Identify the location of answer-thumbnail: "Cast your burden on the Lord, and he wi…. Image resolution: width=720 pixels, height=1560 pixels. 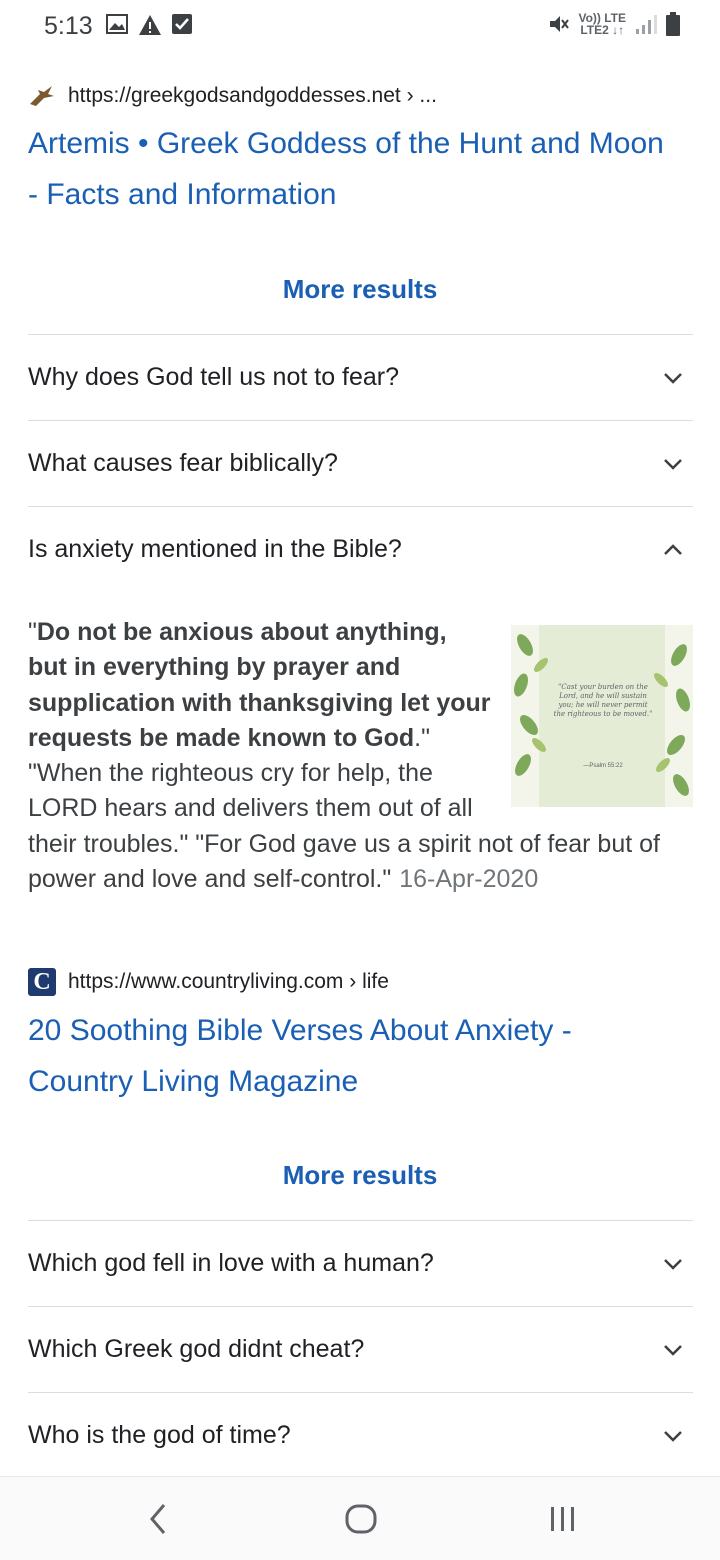
(602, 716).